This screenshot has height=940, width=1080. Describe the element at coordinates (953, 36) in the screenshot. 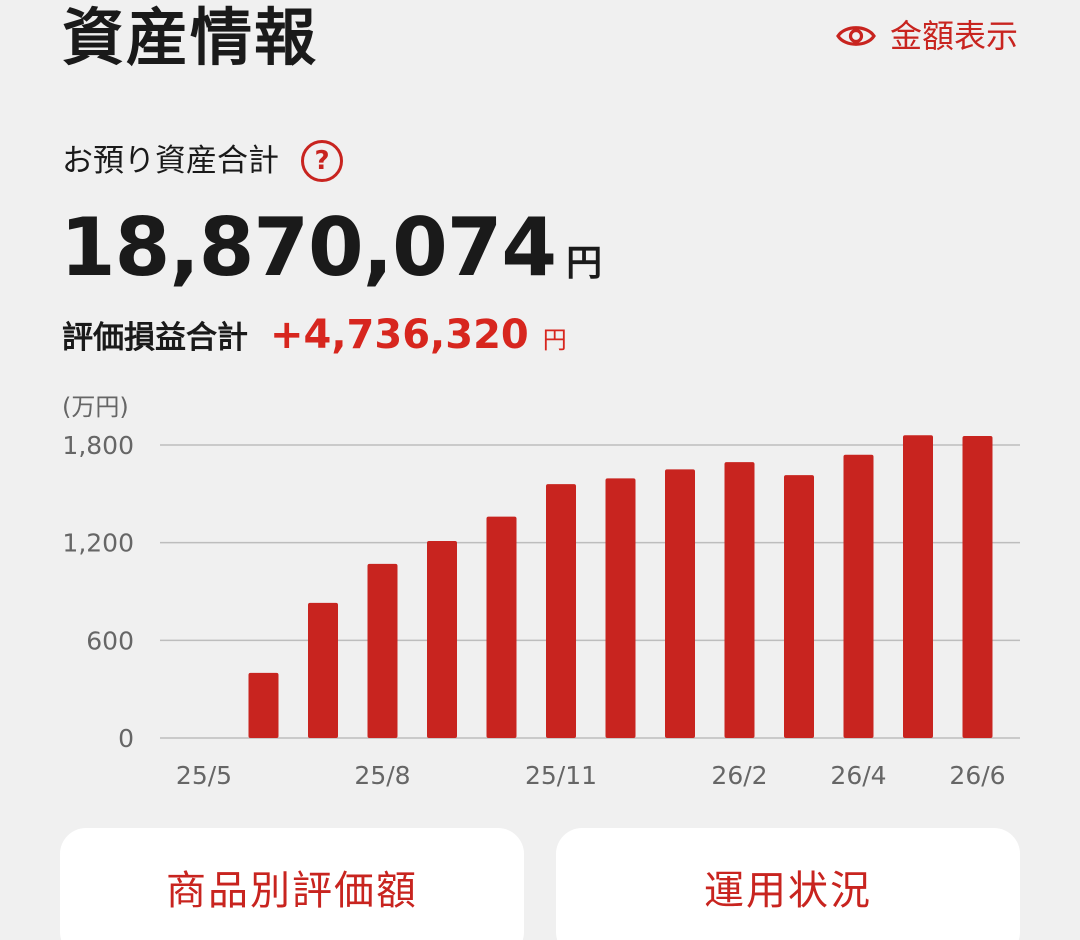

I see `amount-display-label: 金額表示` at that location.